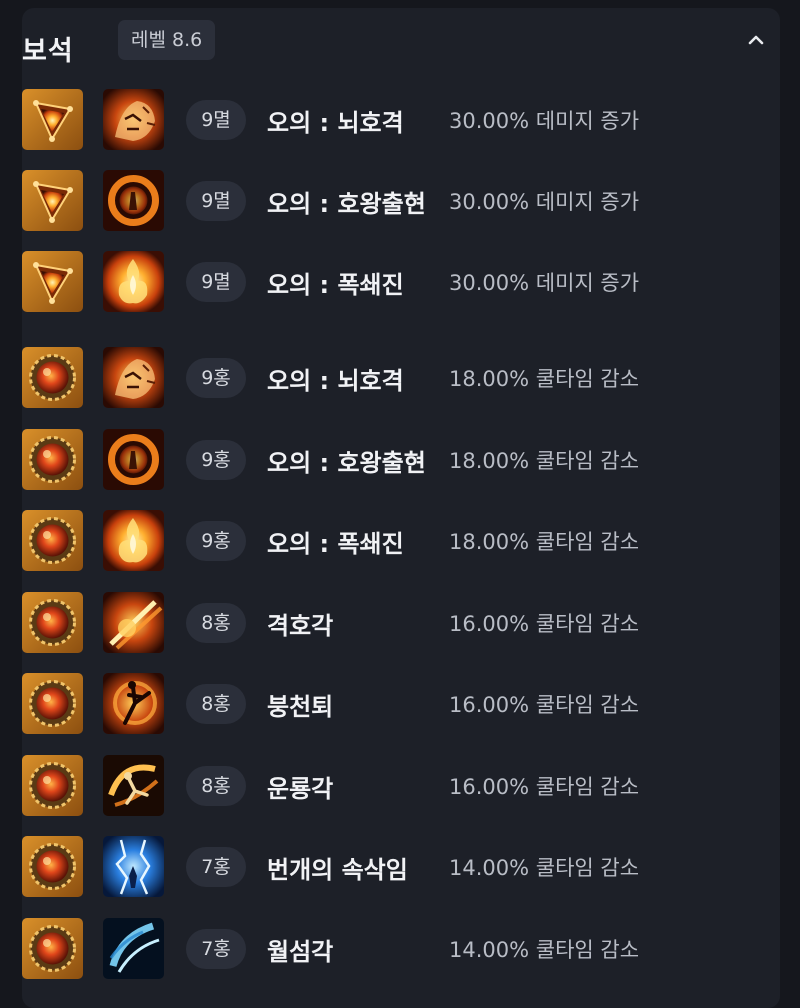 Image resolution: width=800 pixels, height=1008 pixels. What do you see at coordinates (392, 949) in the screenshot?
I see `gem-row: 7홍 월섬각 14.00% 쿨타임 감소` at bounding box center [392, 949].